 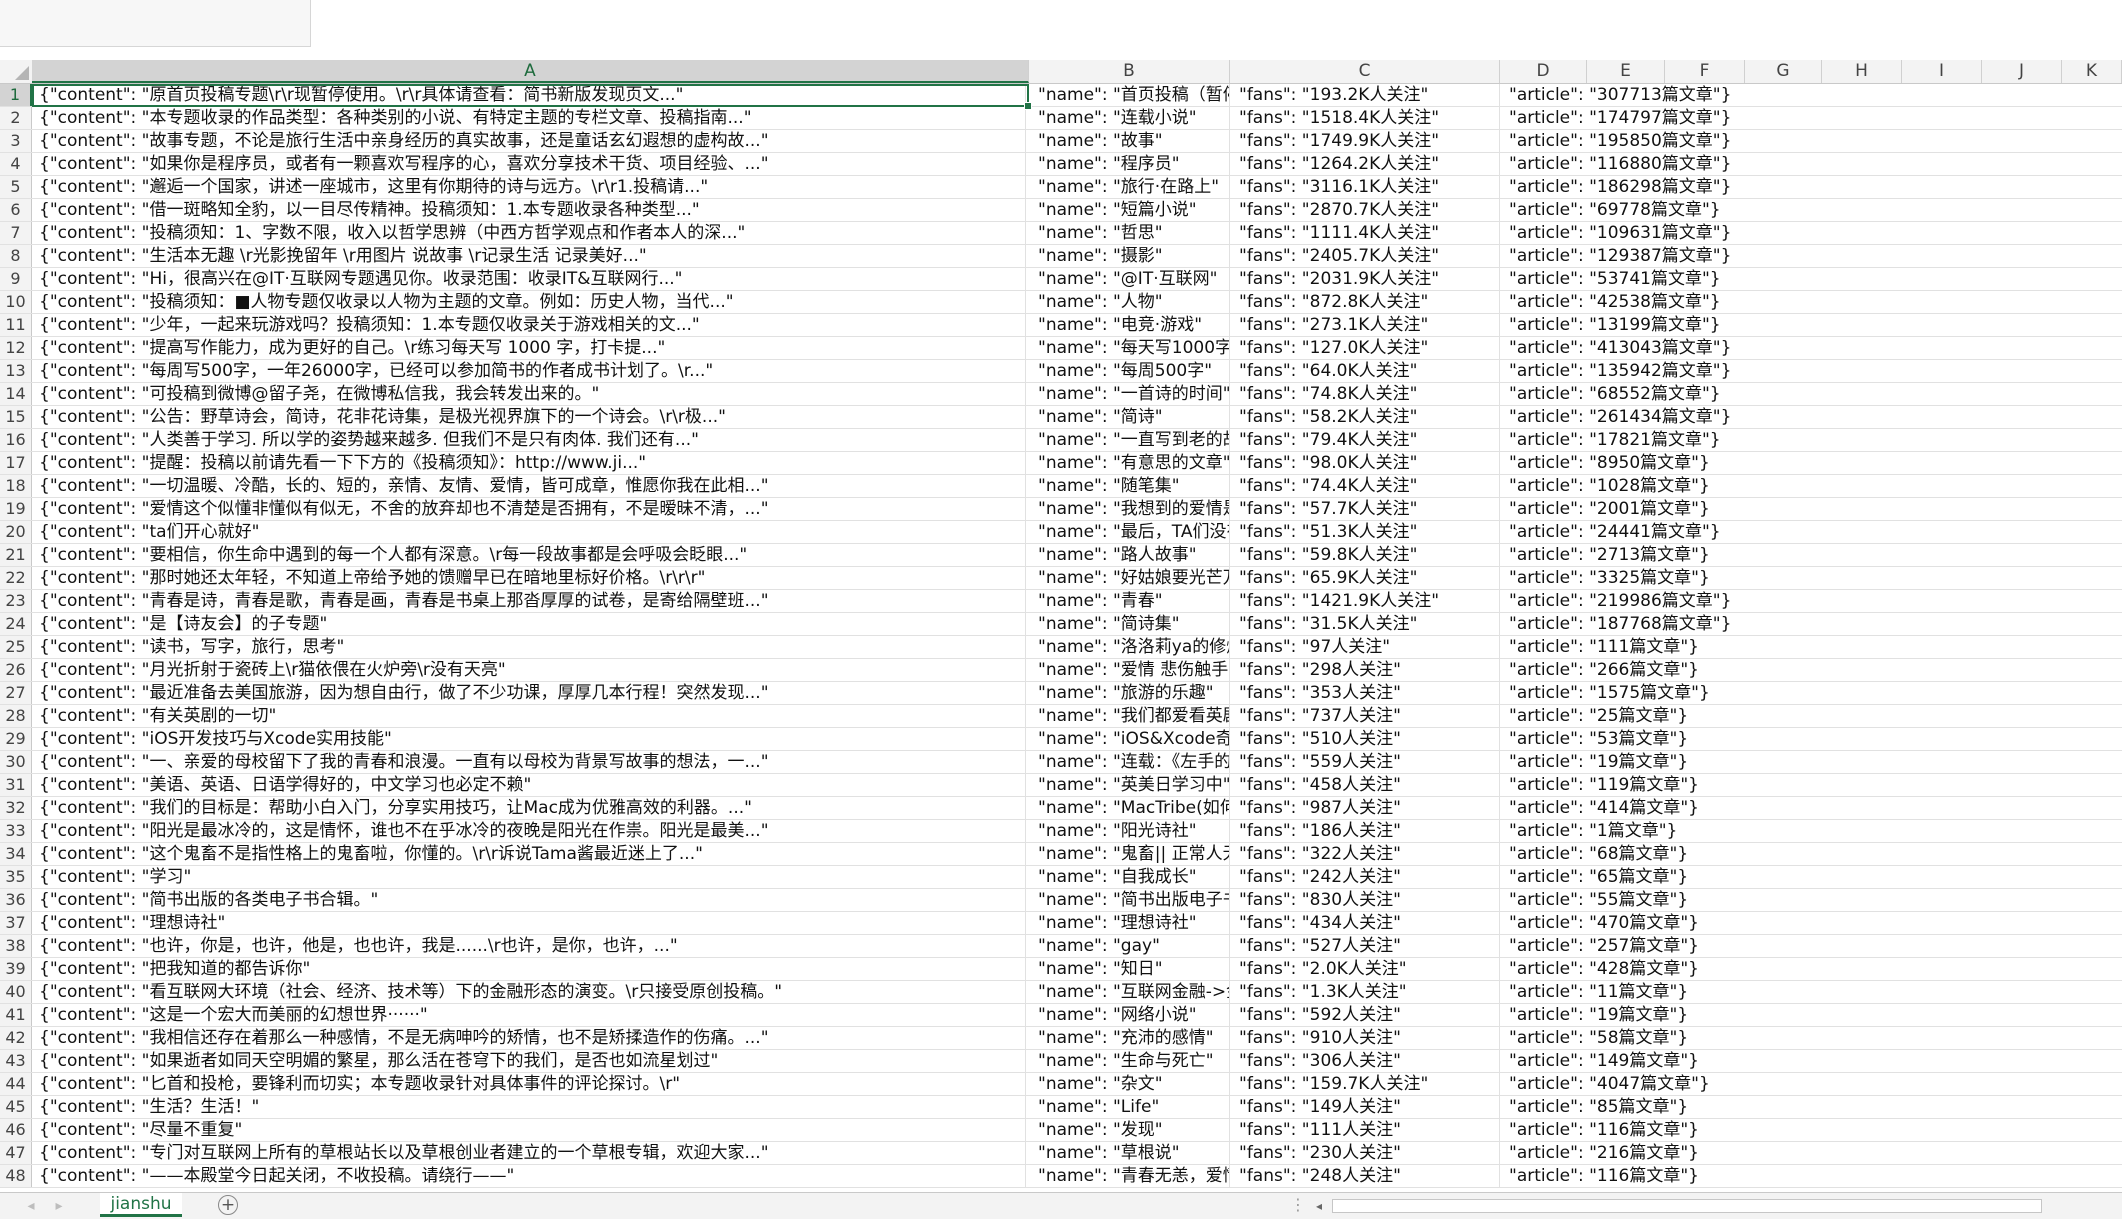 What do you see at coordinates (1806, 877) in the screenshot?
I see `cell-article: "article": "65篇文章"}` at bounding box center [1806, 877].